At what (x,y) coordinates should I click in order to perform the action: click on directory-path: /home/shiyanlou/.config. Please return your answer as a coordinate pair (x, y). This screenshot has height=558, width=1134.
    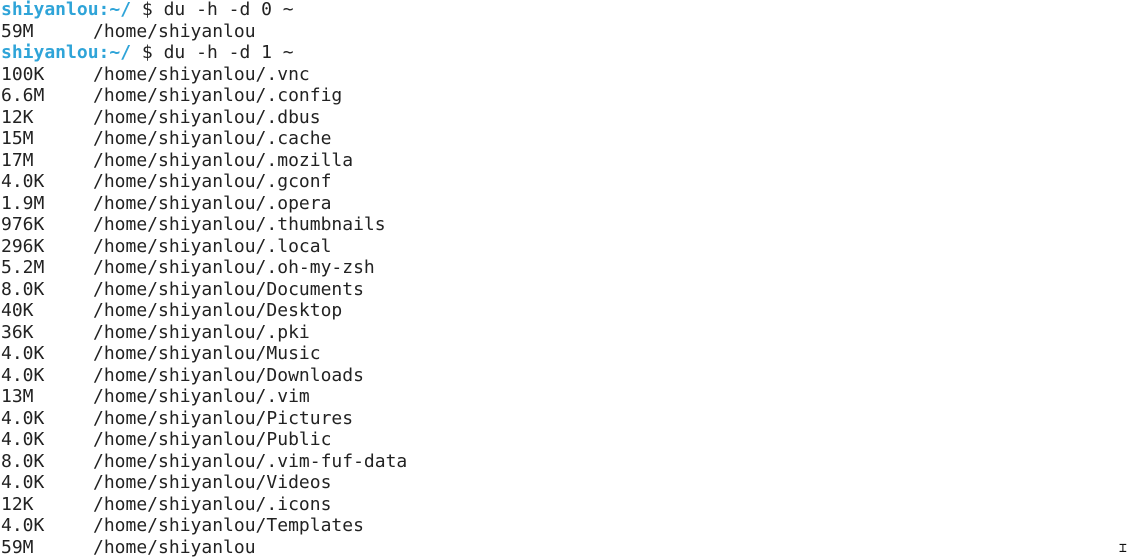
    Looking at the image, I should click on (218, 95).